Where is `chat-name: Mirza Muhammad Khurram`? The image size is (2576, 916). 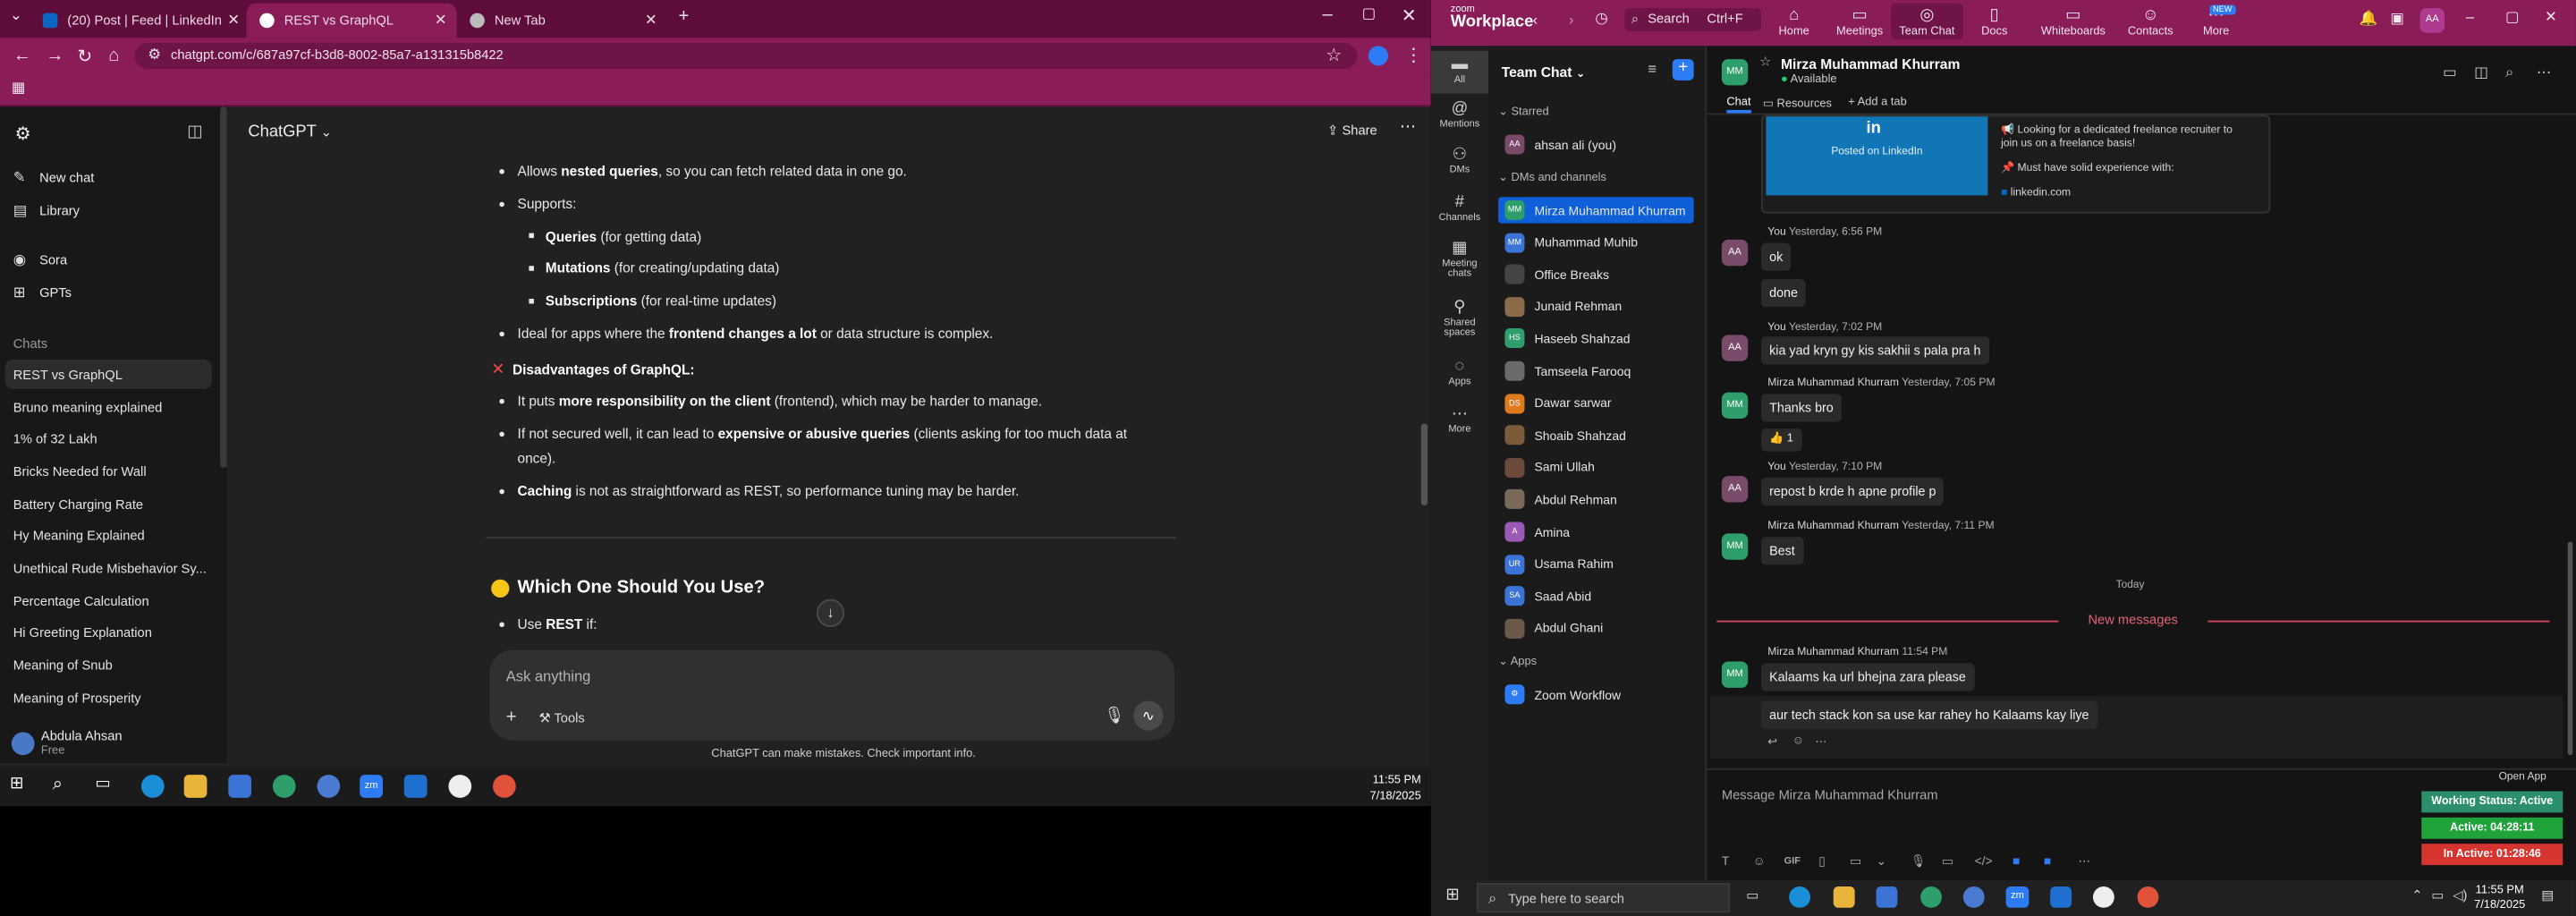 chat-name: Mirza Muhammad Khurram is located at coordinates (1870, 63).